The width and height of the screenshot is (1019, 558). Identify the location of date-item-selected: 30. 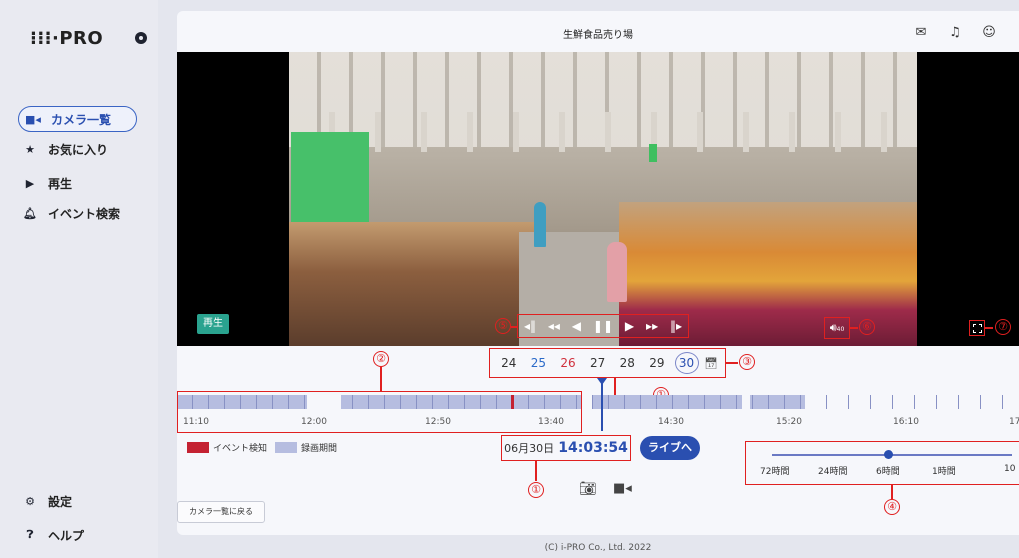
(686, 363).